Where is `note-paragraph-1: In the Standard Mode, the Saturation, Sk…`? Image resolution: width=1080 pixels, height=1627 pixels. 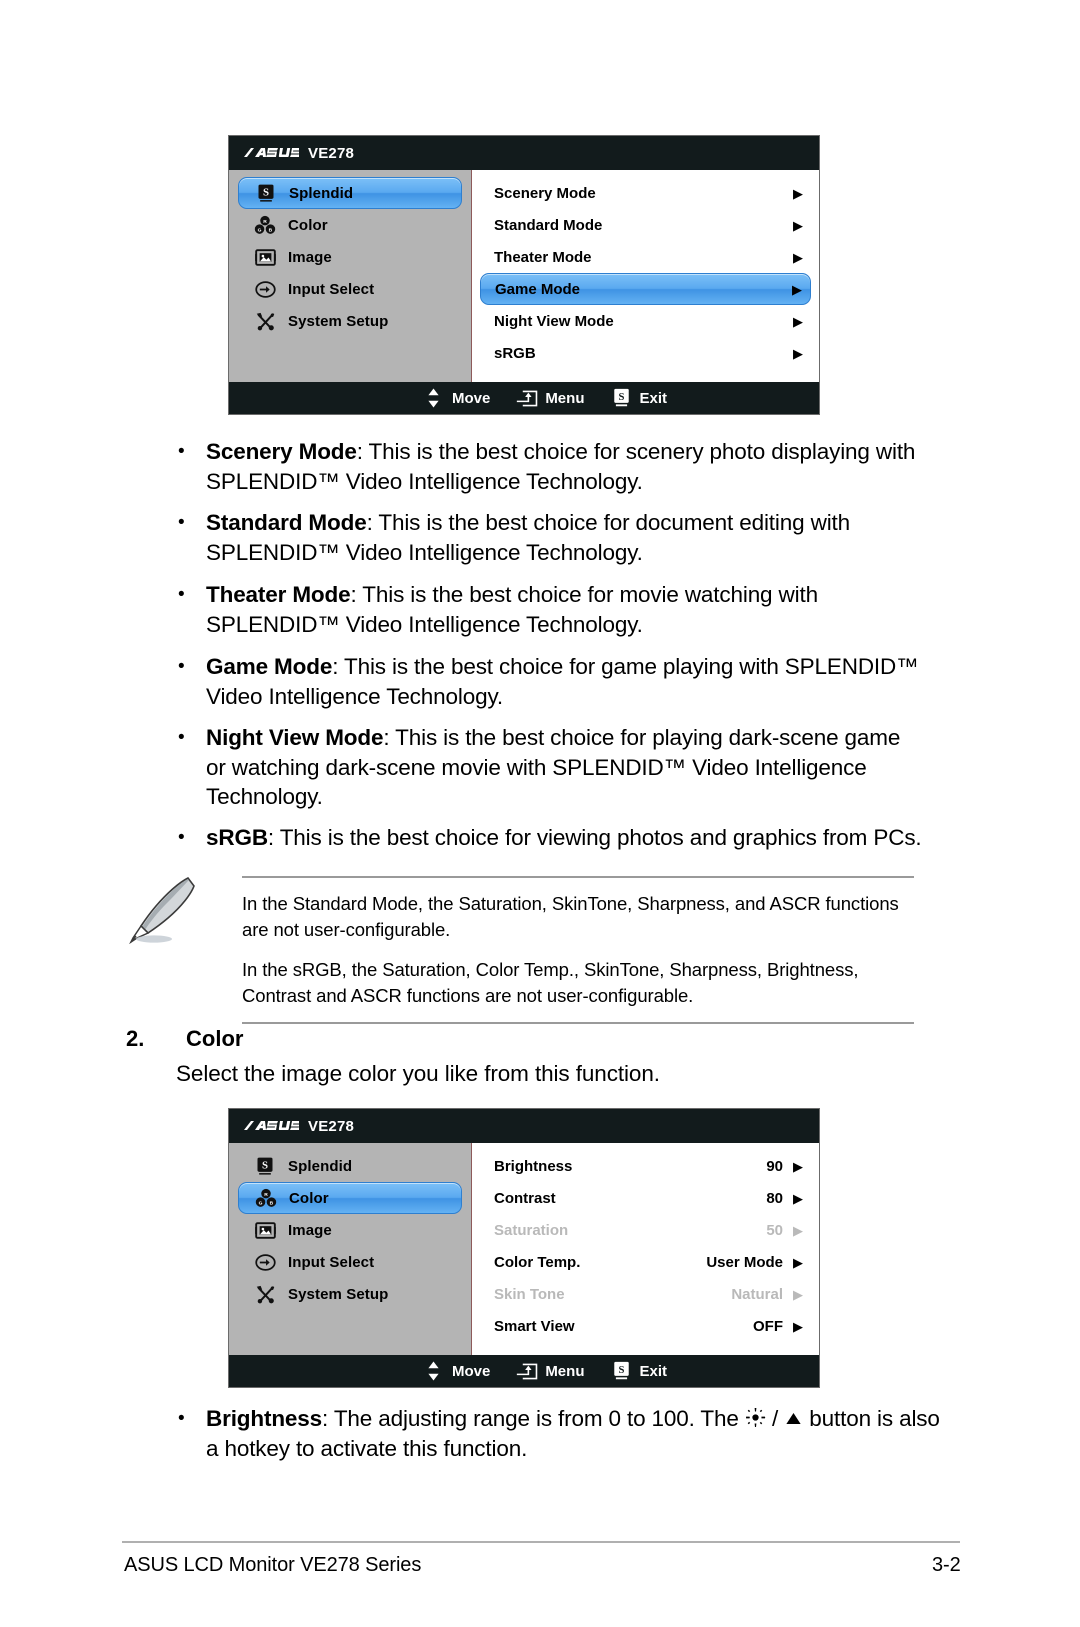 note-paragraph-1: In the Standard Mode, the Saturation, Sk… is located at coordinates (570, 916).